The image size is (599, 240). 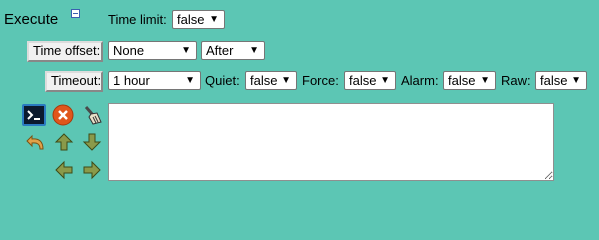 I want to click on collapse-icon, so click(x=75, y=13).